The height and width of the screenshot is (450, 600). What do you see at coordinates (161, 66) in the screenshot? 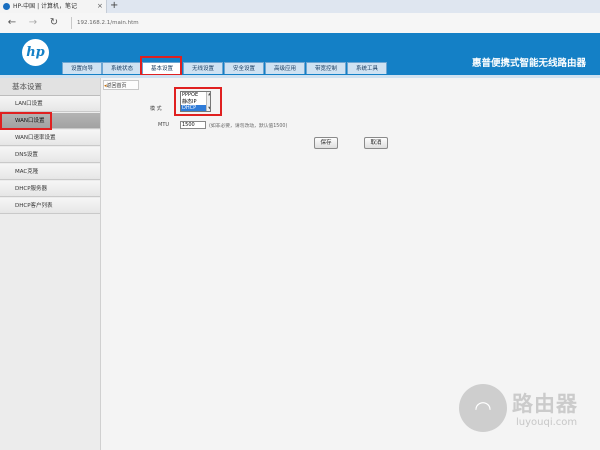
I see `highlight-basic-settings` at bounding box center [161, 66].